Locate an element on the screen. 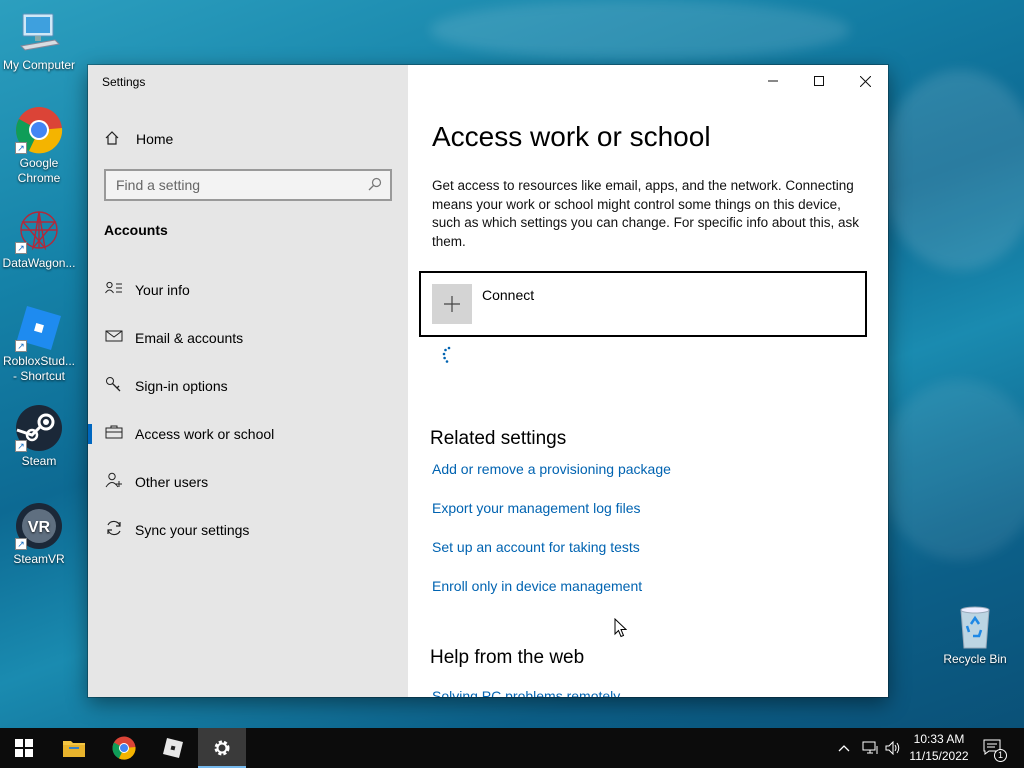 This screenshot has height=768, width=1024. desktop-icon-label: Steam is located at coordinates (39, 461).